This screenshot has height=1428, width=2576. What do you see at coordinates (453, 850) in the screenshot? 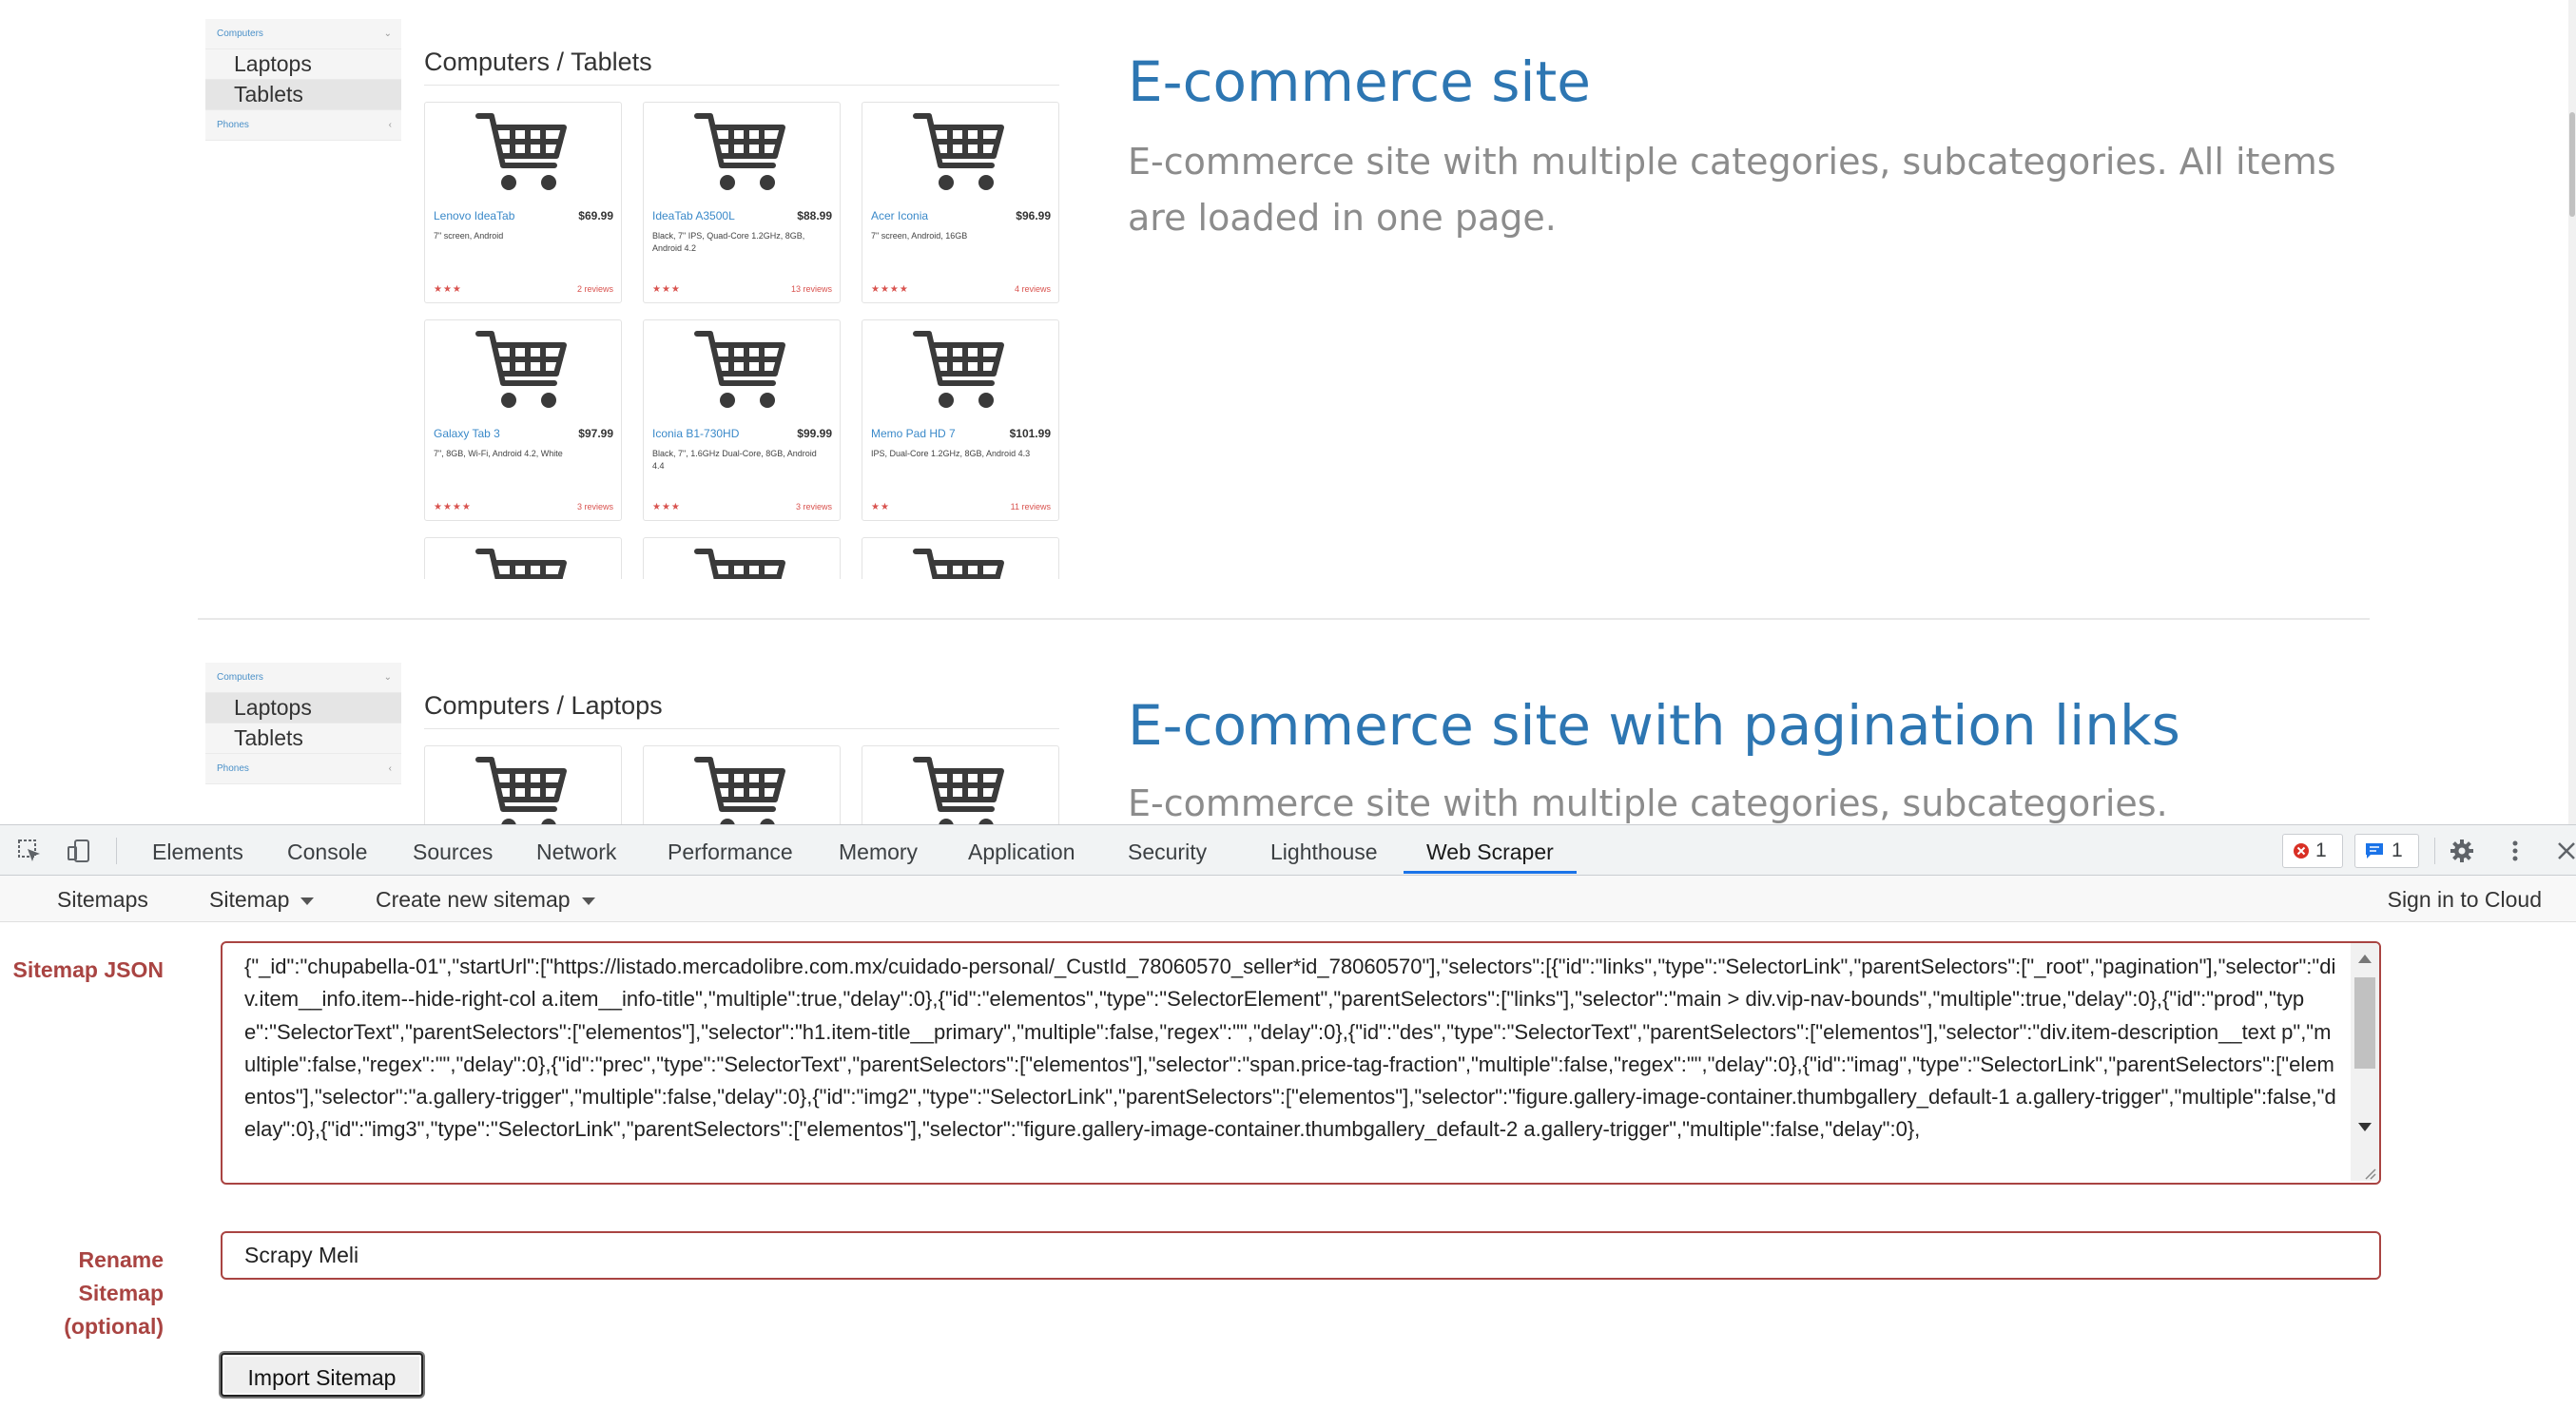
I see `tab-sources: Sources` at bounding box center [453, 850].